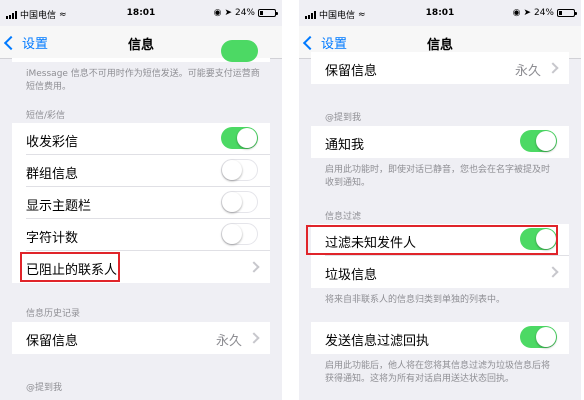 This screenshot has height=400, width=584. What do you see at coordinates (53, 314) in the screenshot?
I see `section-header-history: 信息历史记录` at bounding box center [53, 314].